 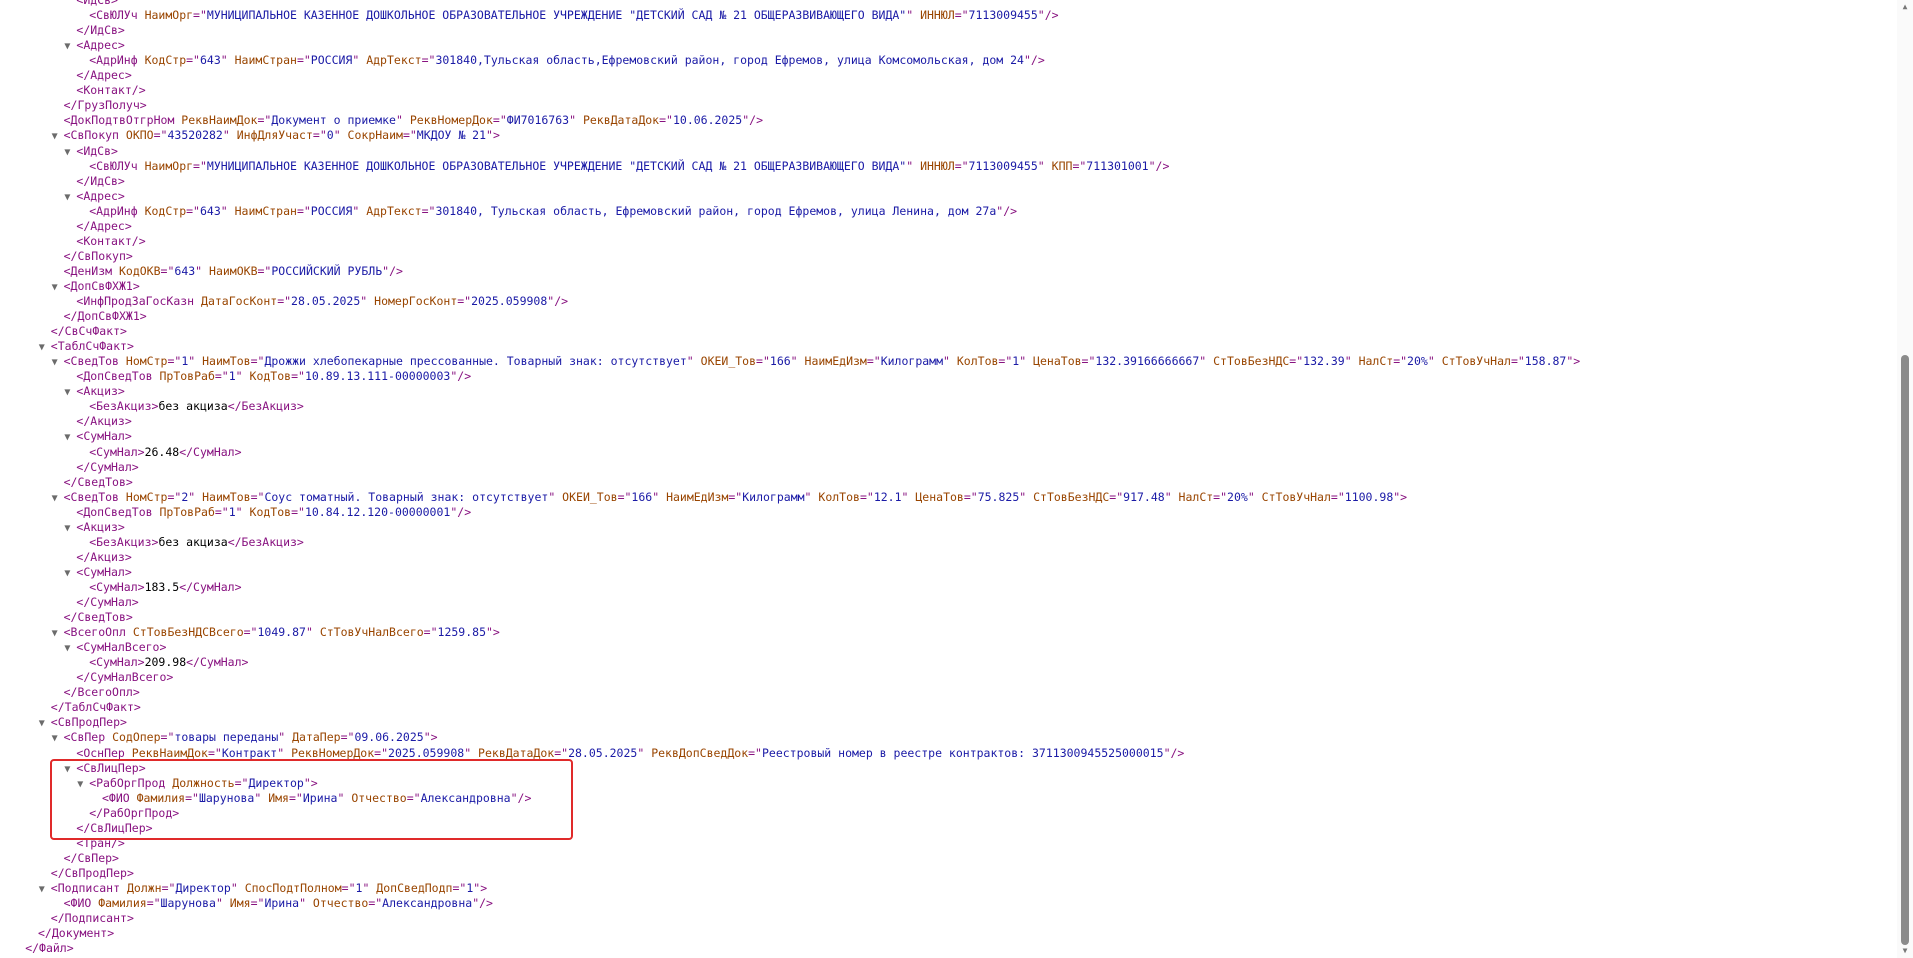 What do you see at coordinates (115, 647) in the screenshot?
I see `xml-line: ▼ <СумНалВсего>` at bounding box center [115, 647].